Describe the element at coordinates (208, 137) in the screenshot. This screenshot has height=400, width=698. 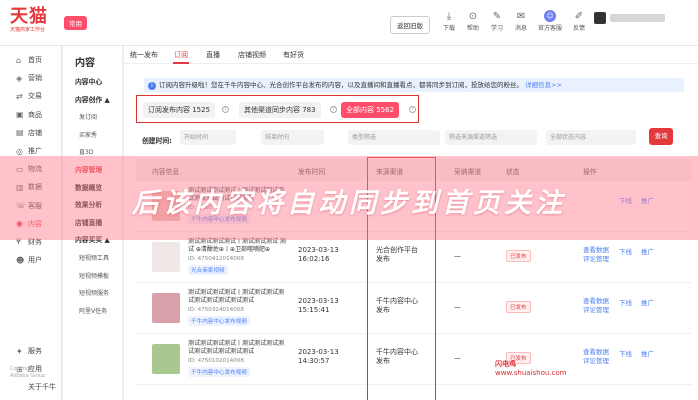
I see `start-time-input: 开始时间` at that location.